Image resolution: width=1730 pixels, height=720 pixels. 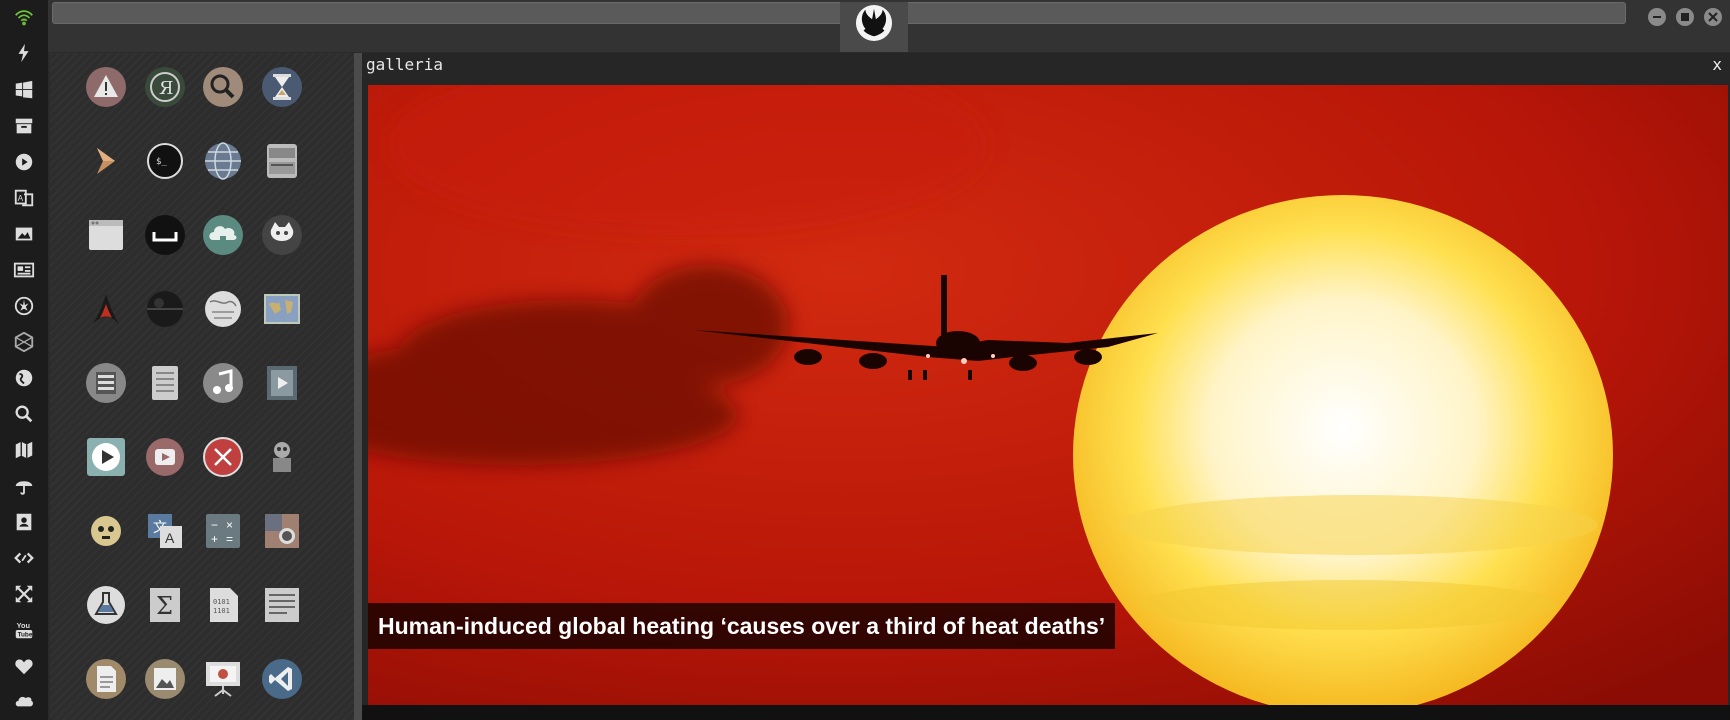 What do you see at coordinates (24, 666) in the screenshot?
I see `dock-heart-button` at bounding box center [24, 666].